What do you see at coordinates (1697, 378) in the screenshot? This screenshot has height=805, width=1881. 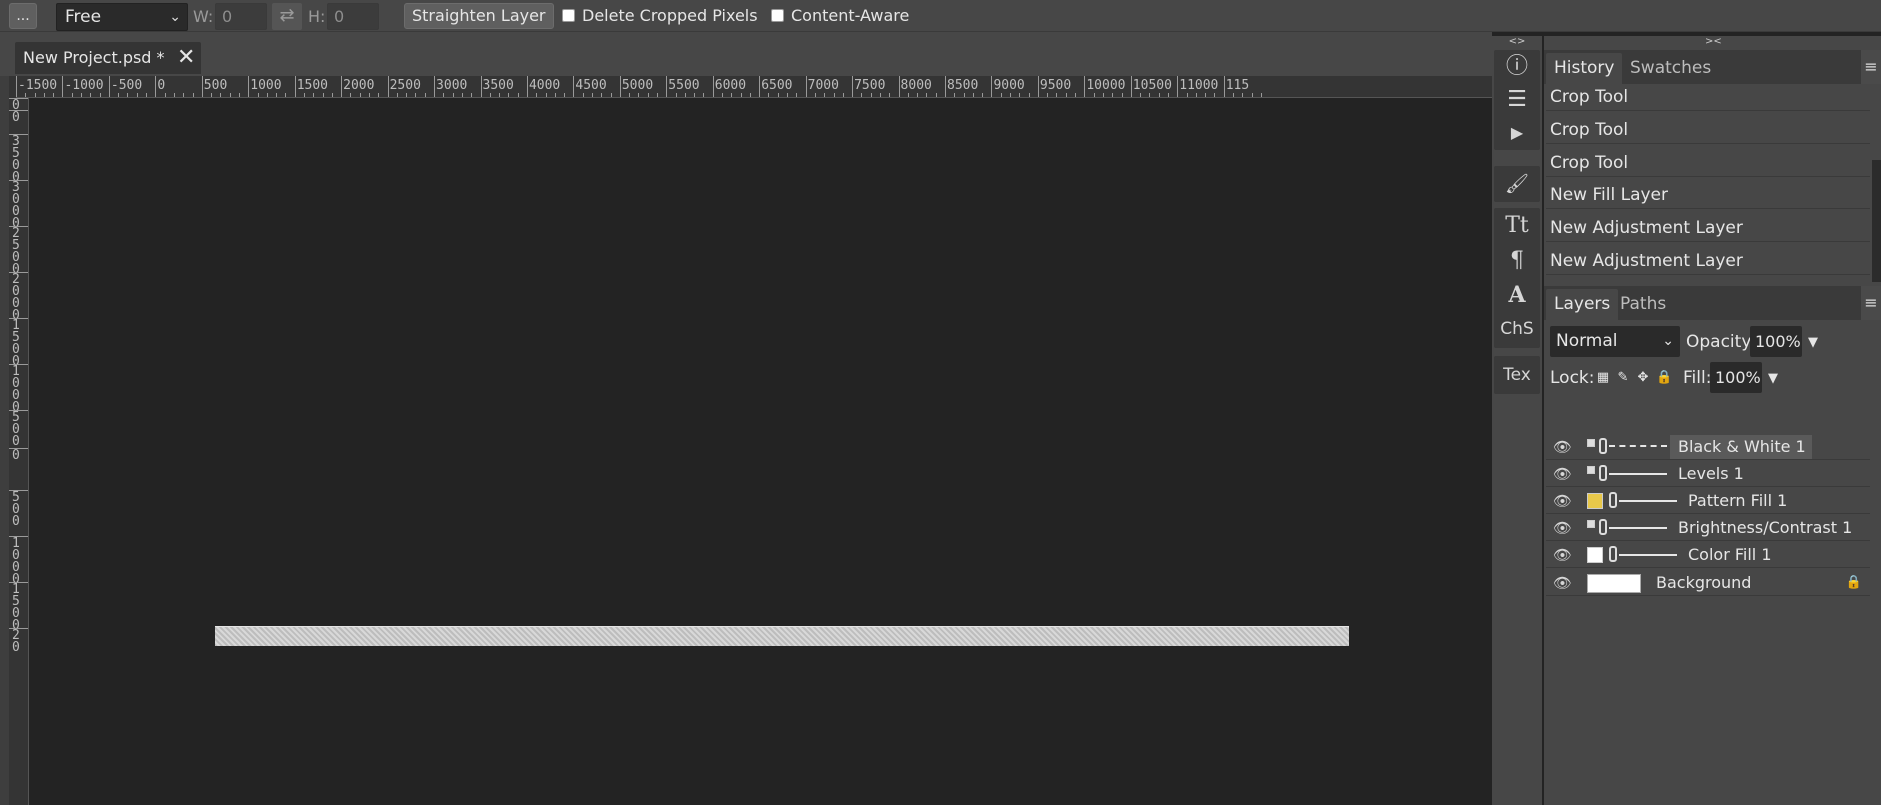 I see `fill-label: Fill:` at bounding box center [1697, 378].